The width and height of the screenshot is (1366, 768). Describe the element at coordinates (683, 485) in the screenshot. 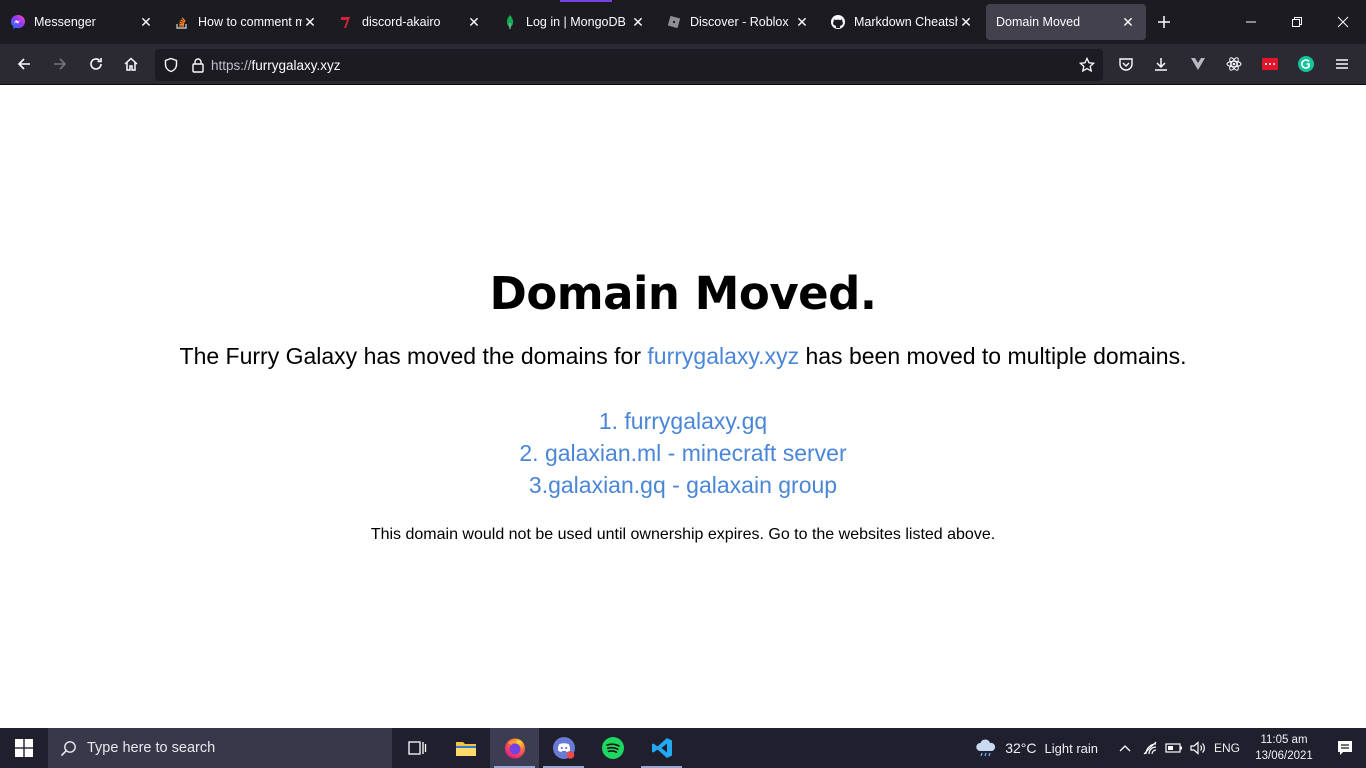

I see `domain-link-3: 3.galaxian.gq - galaxain group` at that location.